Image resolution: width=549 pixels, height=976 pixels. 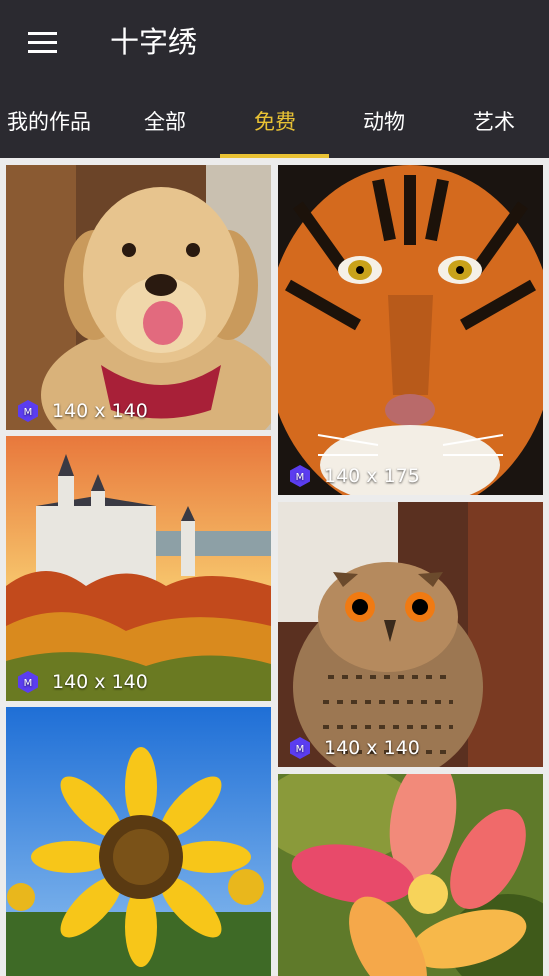 What do you see at coordinates (154, 42) in the screenshot?
I see `app-title: 十字绣` at bounding box center [154, 42].